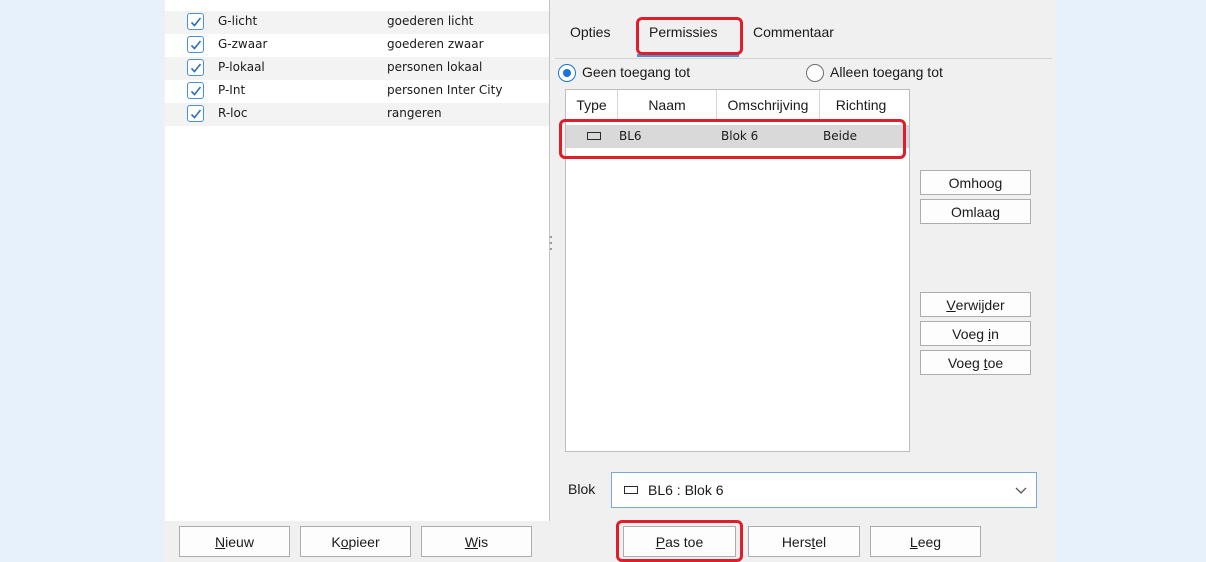 The height and width of the screenshot is (562, 1206). Describe the element at coordinates (435, 67) in the screenshot. I see `list-item-description: personen lokaal` at that location.